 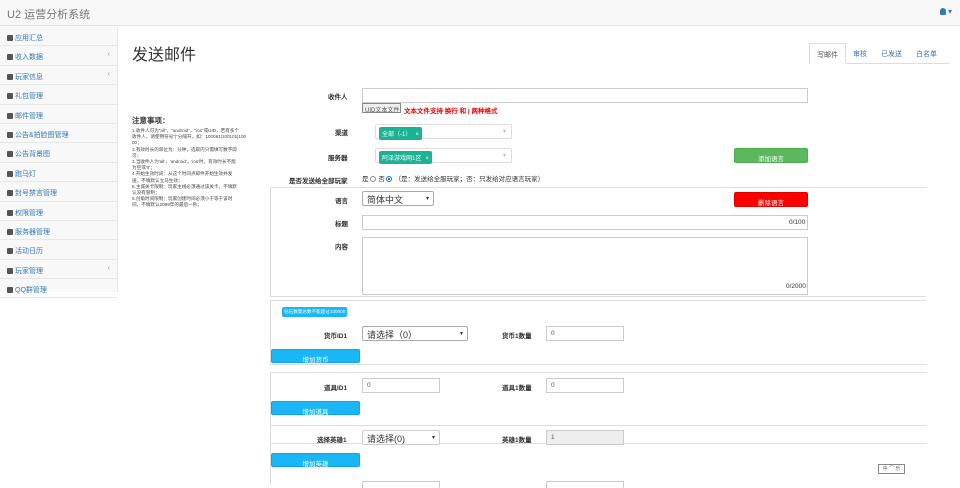 What do you see at coordinates (860, 53) in the screenshot?
I see `tab-review: 审核` at bounding box center [860, 53].